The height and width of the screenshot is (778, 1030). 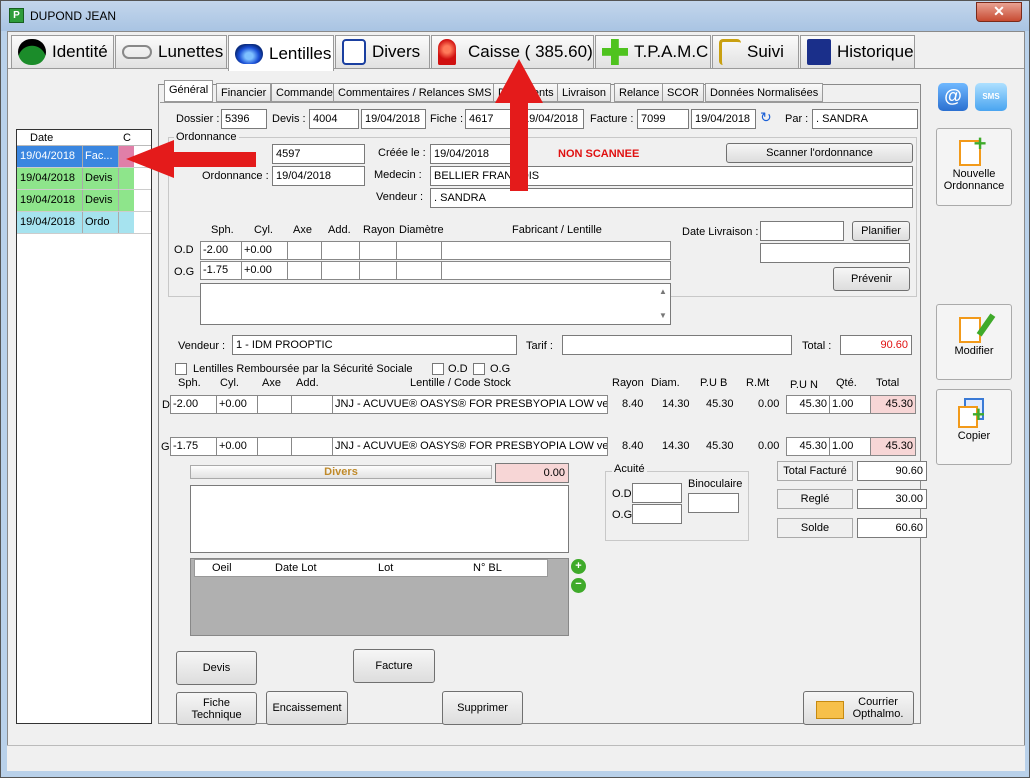 What do you see at coordinates (532, 473) in the screenshot?
I see `divers-value-field: 0.00` at bounding box center [532, 473].